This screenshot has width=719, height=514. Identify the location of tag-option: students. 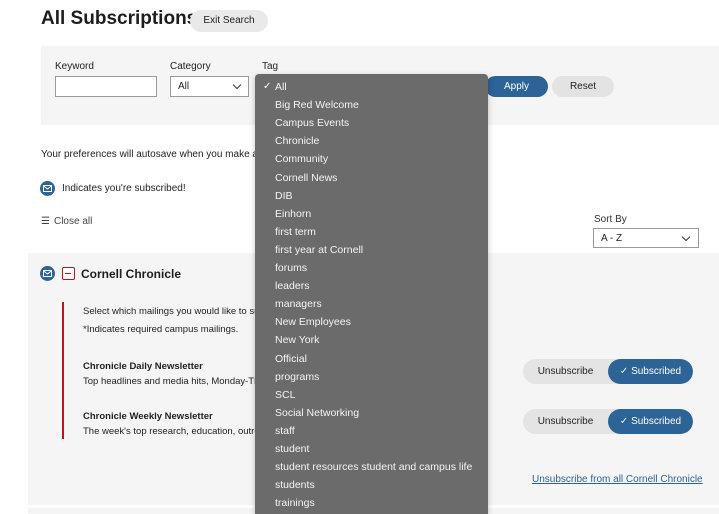
(295, 485).